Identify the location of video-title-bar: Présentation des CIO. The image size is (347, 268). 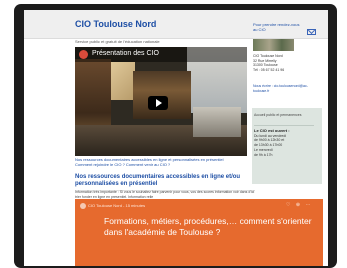
(161, 54).